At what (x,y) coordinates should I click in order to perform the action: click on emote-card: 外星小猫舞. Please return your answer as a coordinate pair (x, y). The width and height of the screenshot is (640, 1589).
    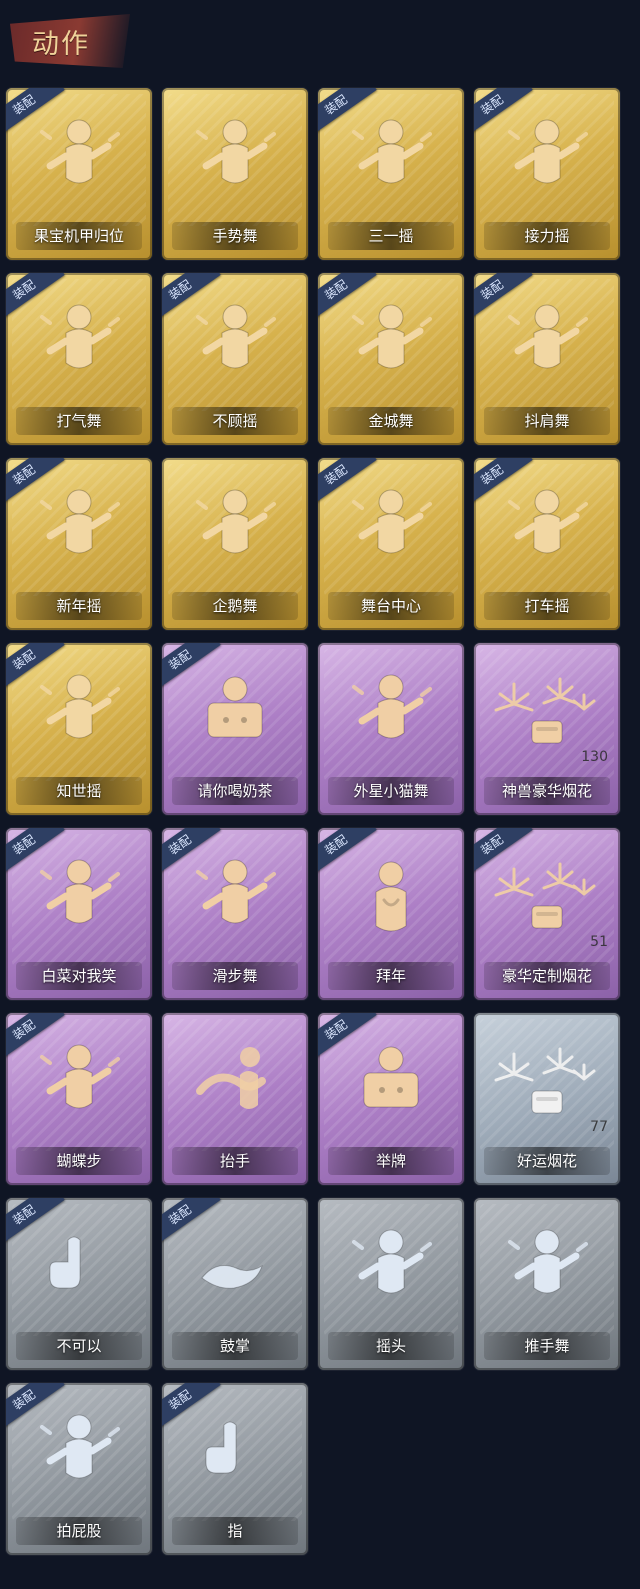
    Looking at the image, I should click on (391, 729).